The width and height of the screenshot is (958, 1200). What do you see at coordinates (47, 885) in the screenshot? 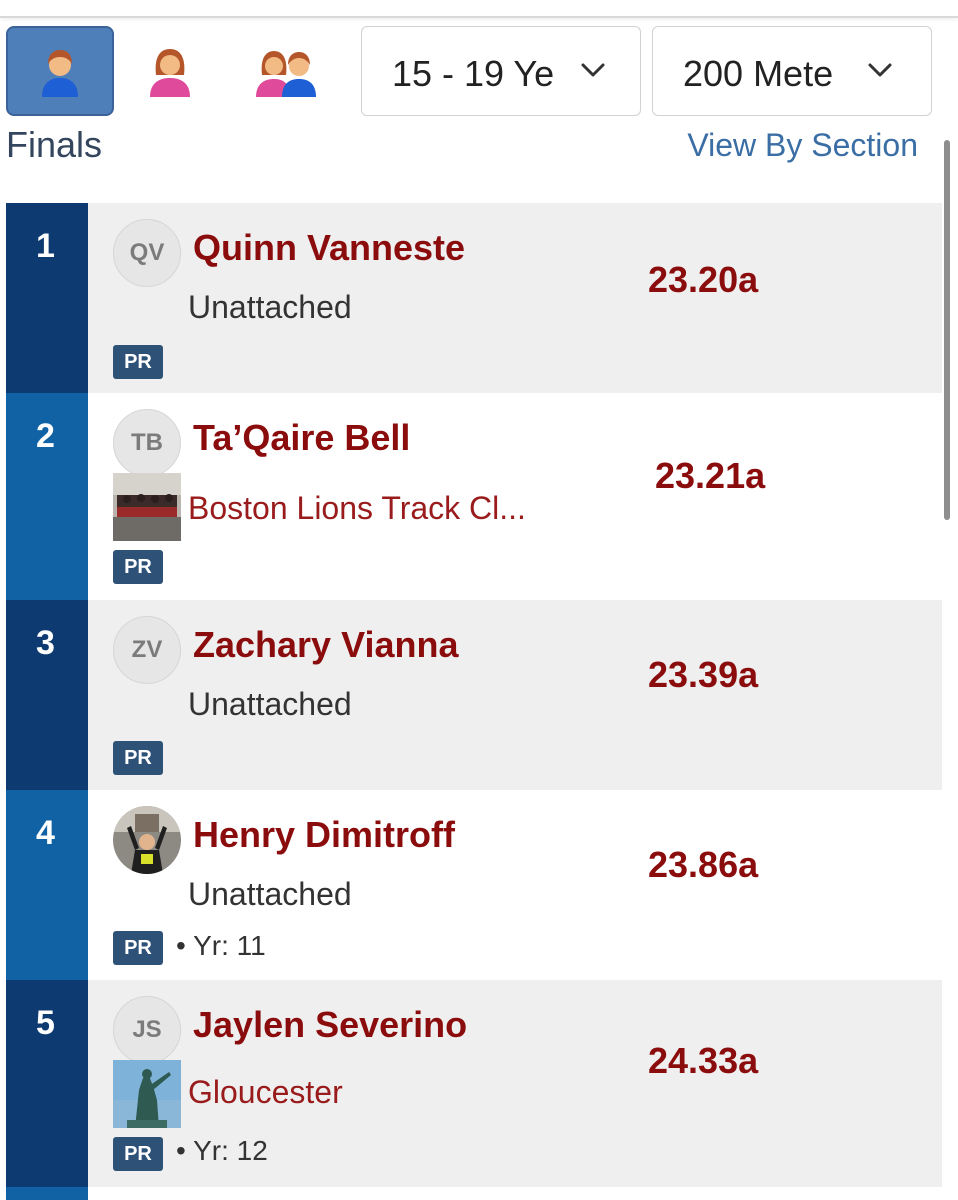
I see `place-cell: 4` at bounding box center [47, 885].